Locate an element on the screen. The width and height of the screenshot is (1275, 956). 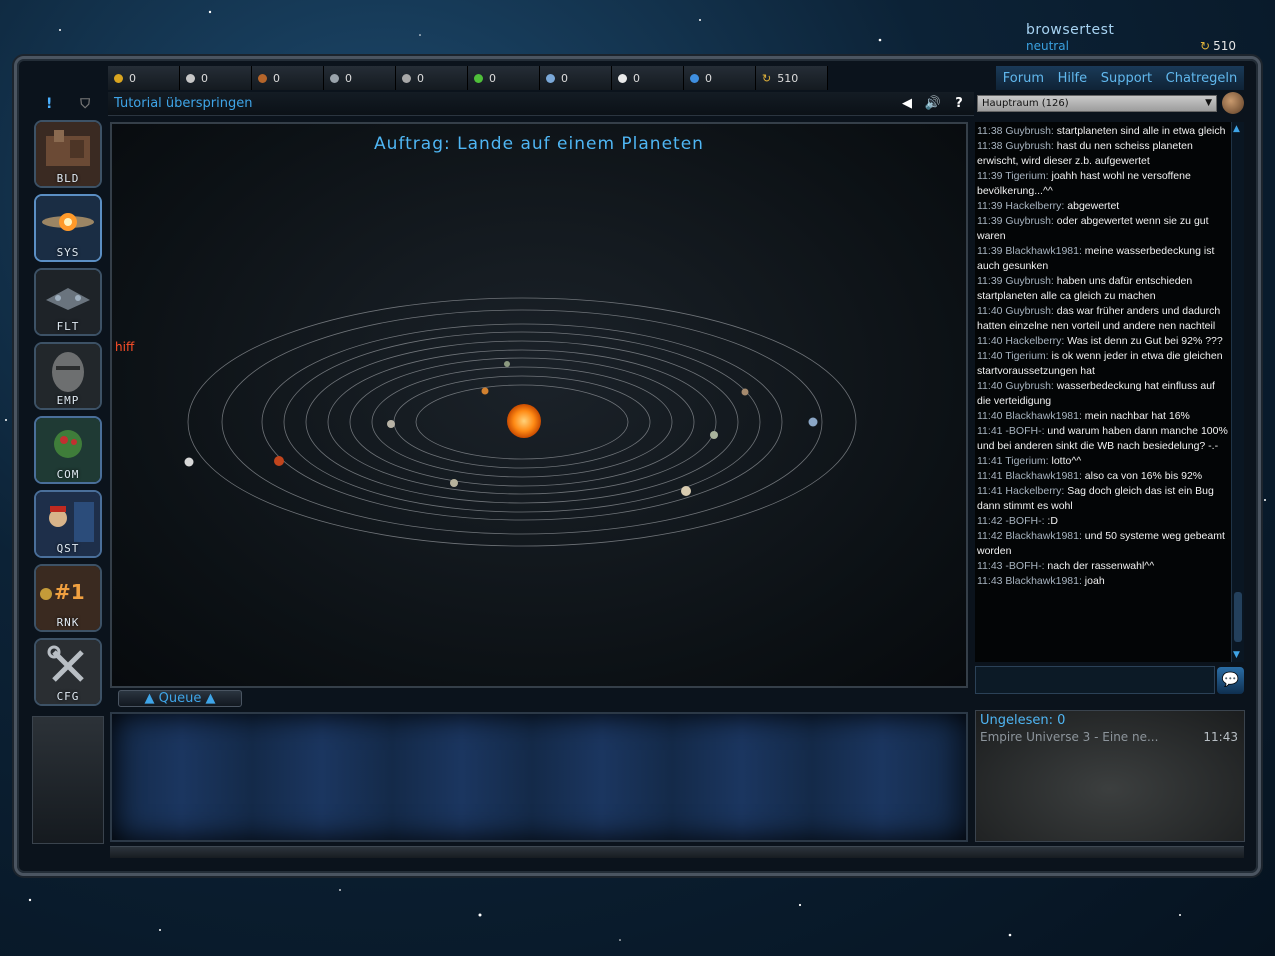
chat-room-select: Hauptraum (126) ▼ is located at coordinates (1097, 103).